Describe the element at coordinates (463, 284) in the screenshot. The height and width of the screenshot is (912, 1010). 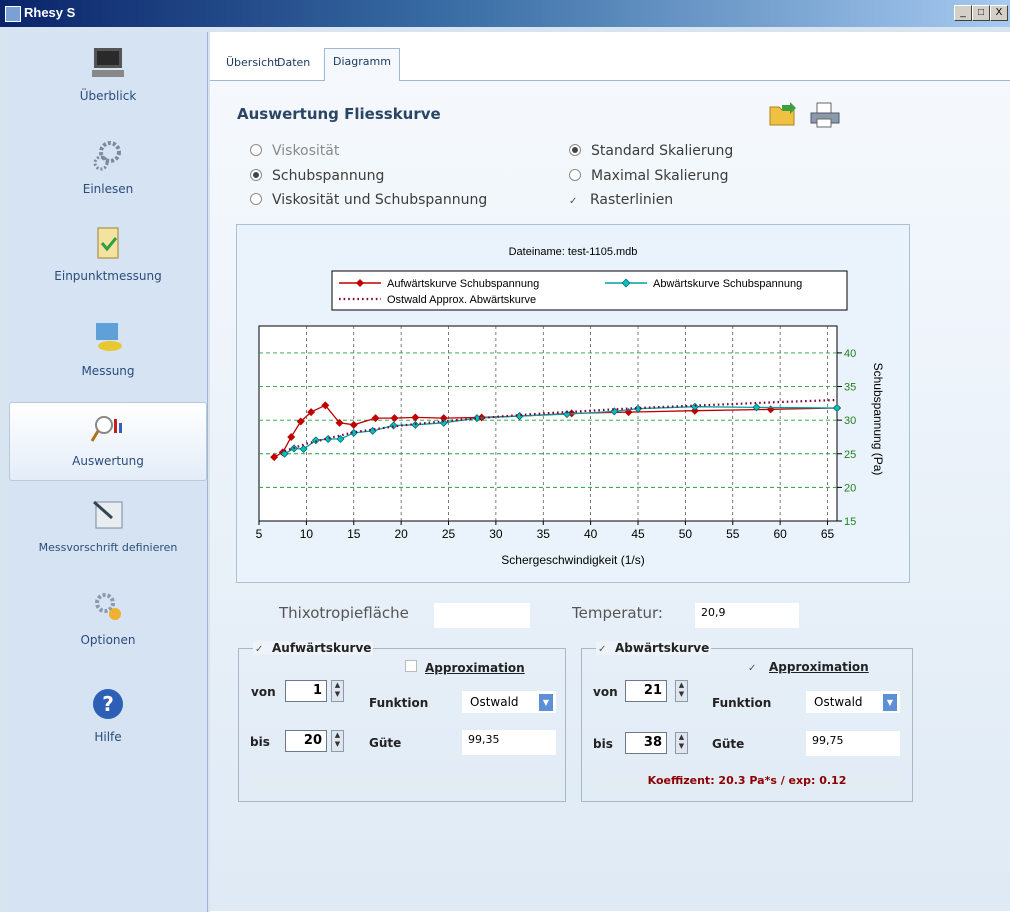
I see `legend-label-aufwaerts: Aufwärtskurve Schubspannung` at that location.